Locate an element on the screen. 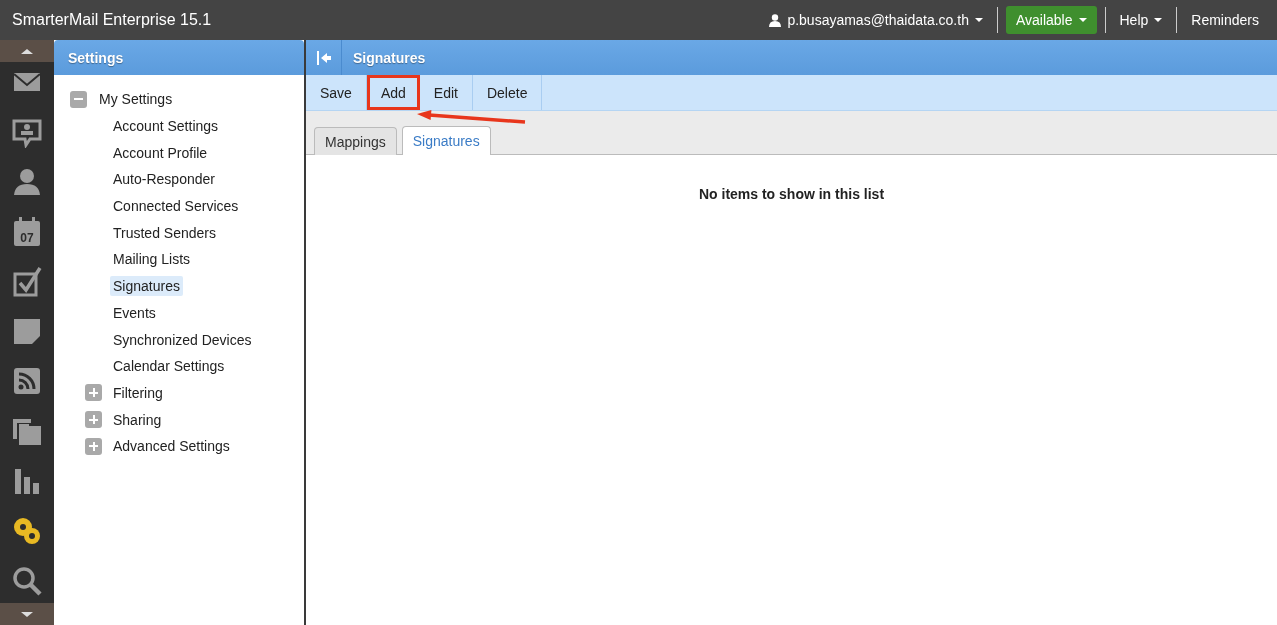 The width and height of the screenshot is (1277, 625). collapse-toggle is located at coordinates (78, 99).